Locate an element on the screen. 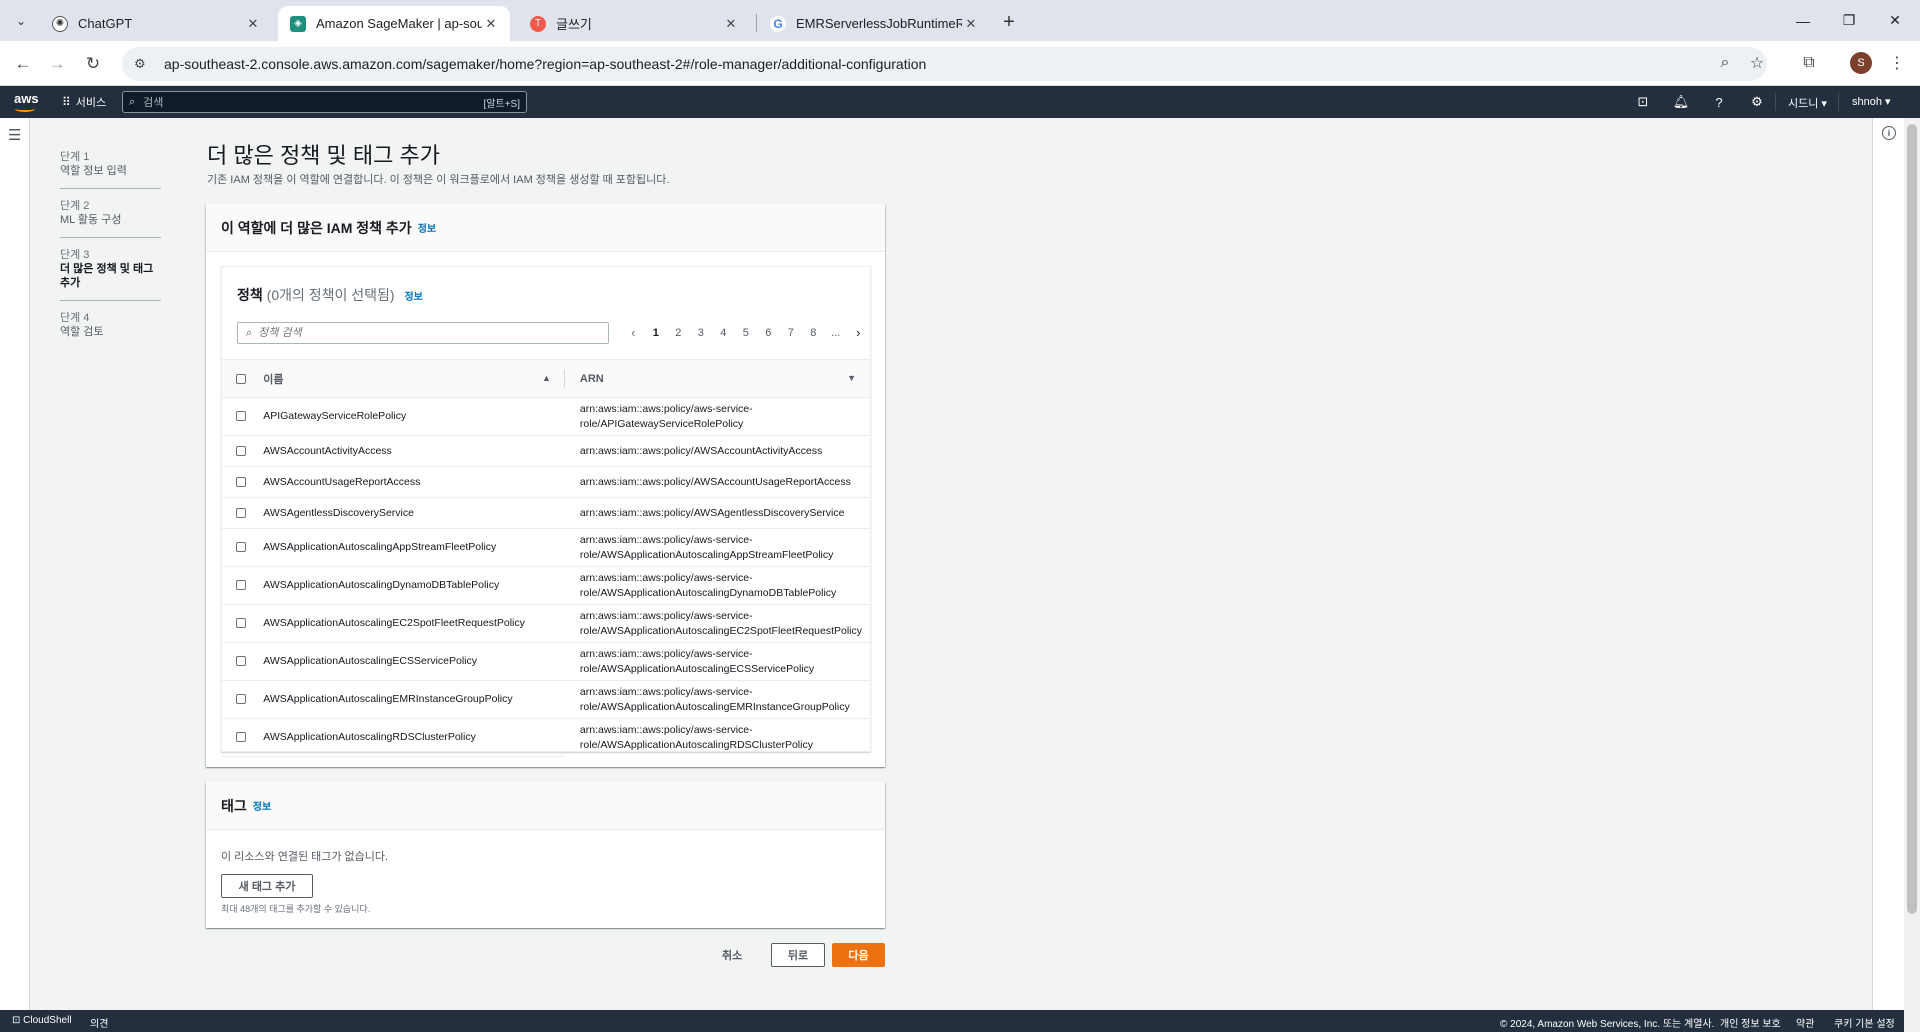 The image size is (1920, 1032). chevron-left-icon: ‹ is located at coordinates (633, 332).